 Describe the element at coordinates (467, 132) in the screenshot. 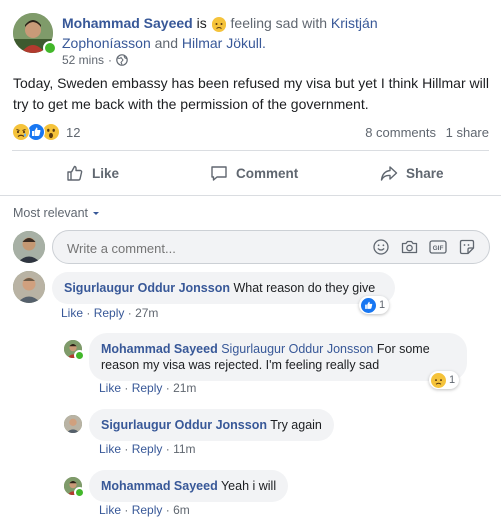

I see `shares-count: 1 share` at that location.